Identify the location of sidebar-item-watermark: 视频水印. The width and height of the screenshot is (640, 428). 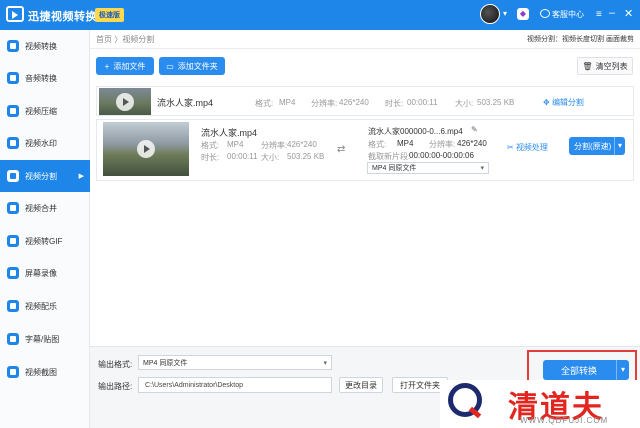
(45, 143).